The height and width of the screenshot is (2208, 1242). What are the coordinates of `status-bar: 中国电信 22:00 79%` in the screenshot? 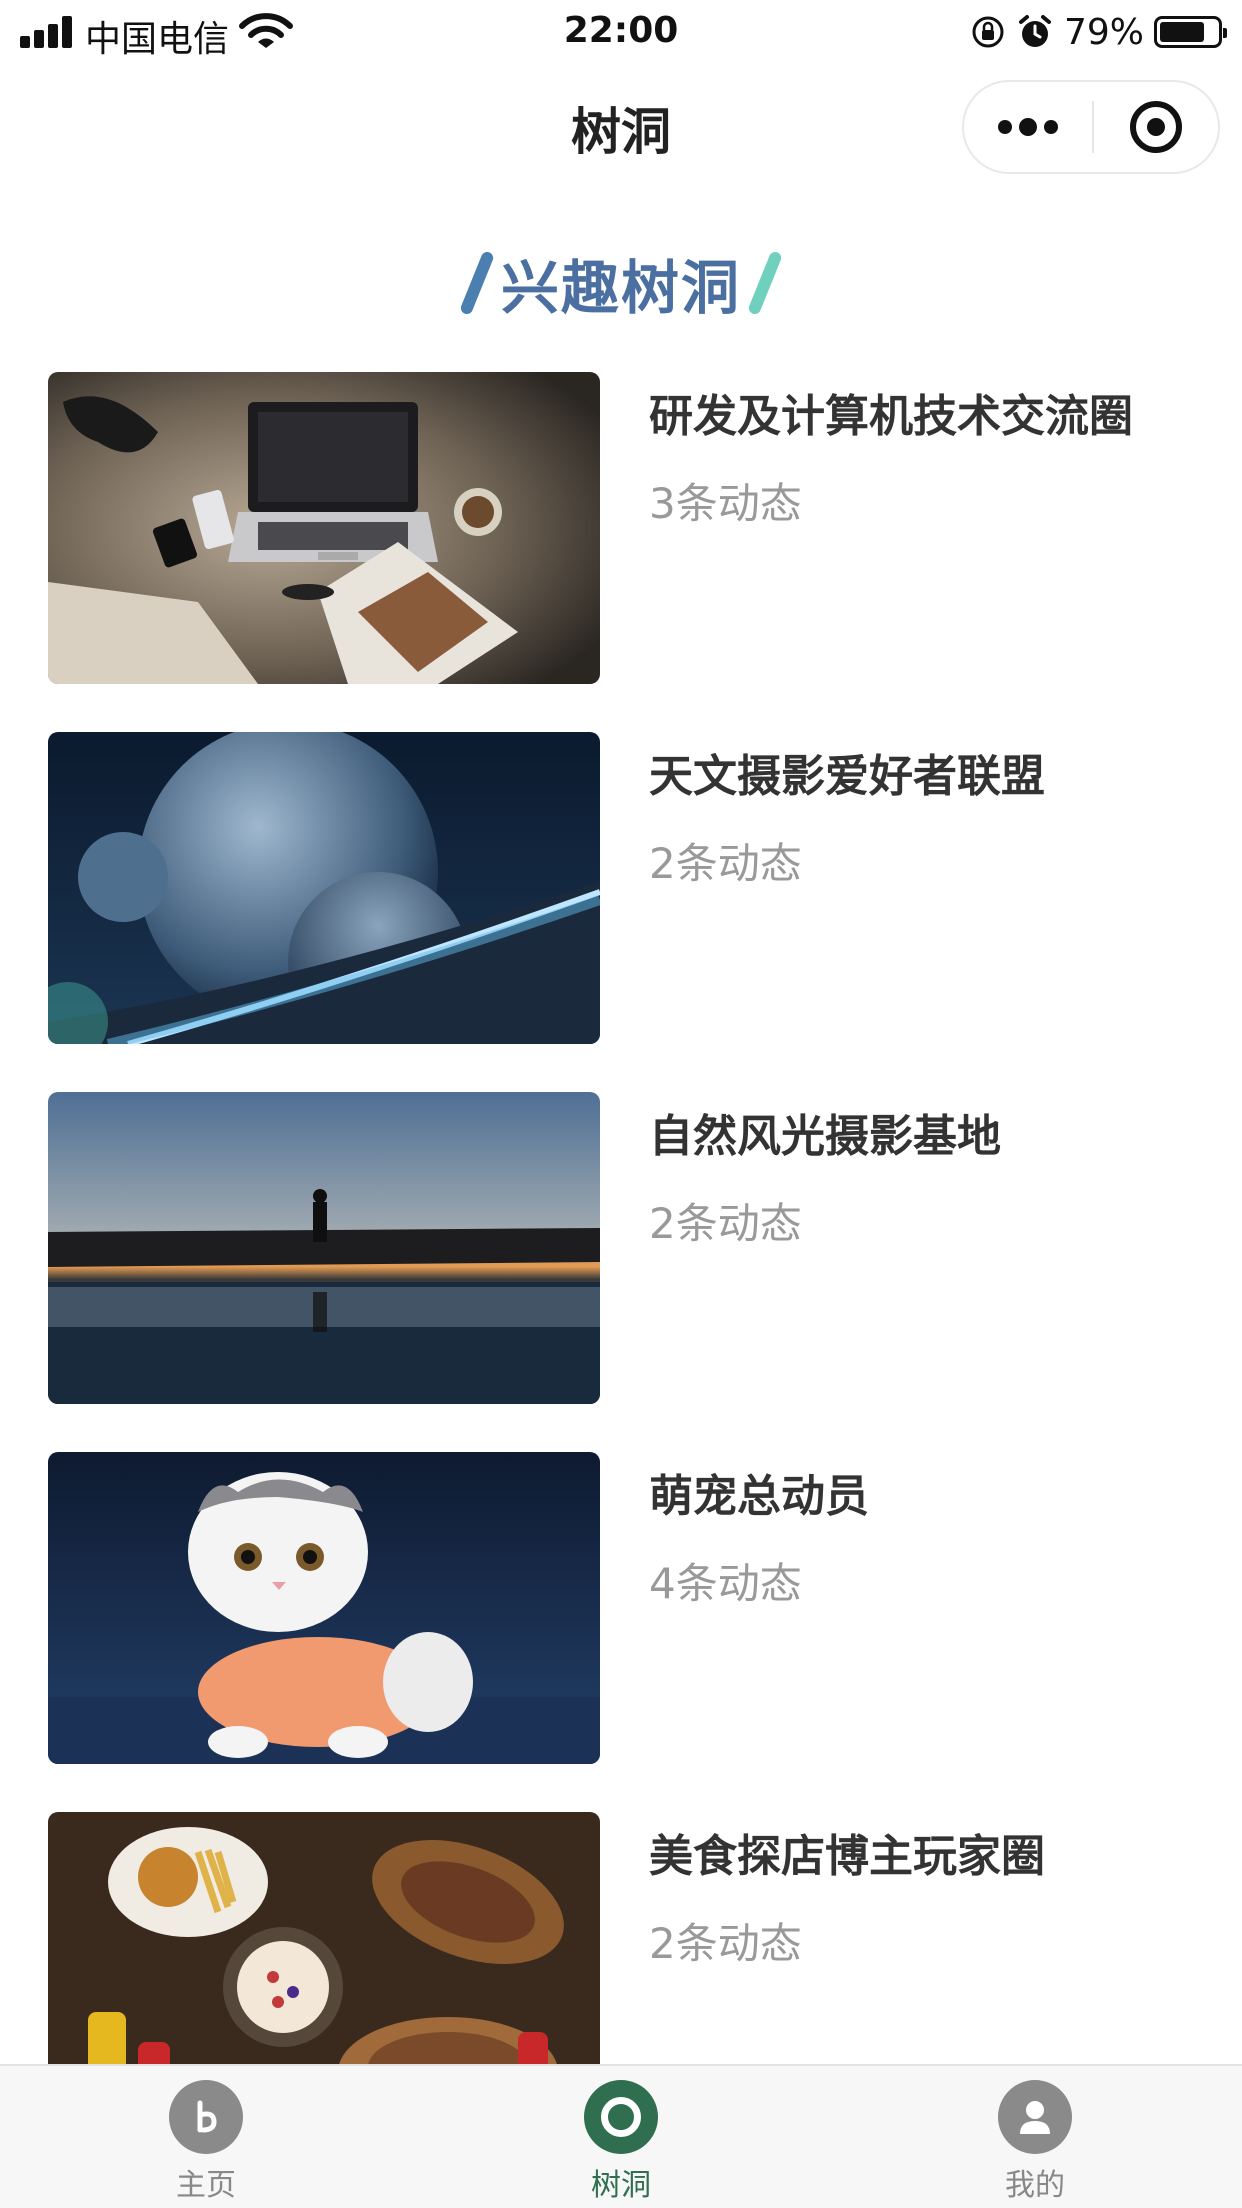 It's located at (621, 31).